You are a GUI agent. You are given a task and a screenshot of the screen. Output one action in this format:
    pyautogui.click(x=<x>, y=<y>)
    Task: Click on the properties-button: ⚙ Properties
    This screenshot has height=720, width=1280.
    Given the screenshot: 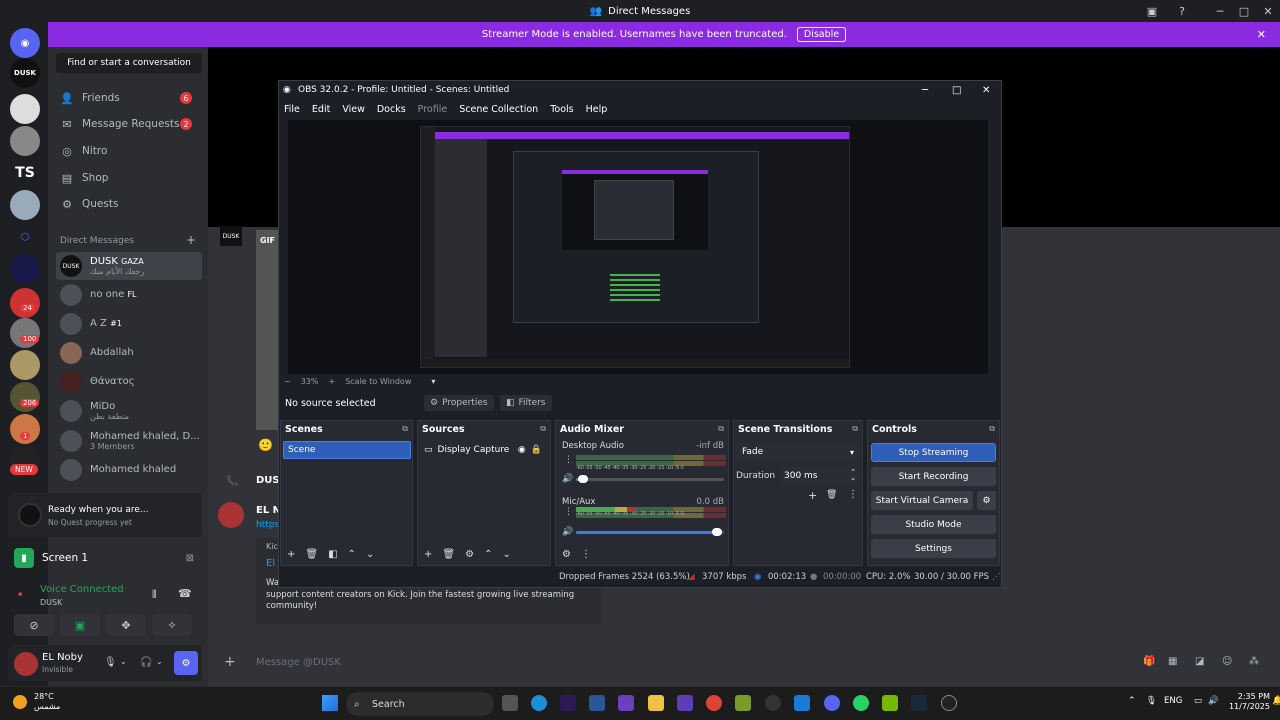 What is the action you would take?
    pyautogui.click(x=459, y=403)
    